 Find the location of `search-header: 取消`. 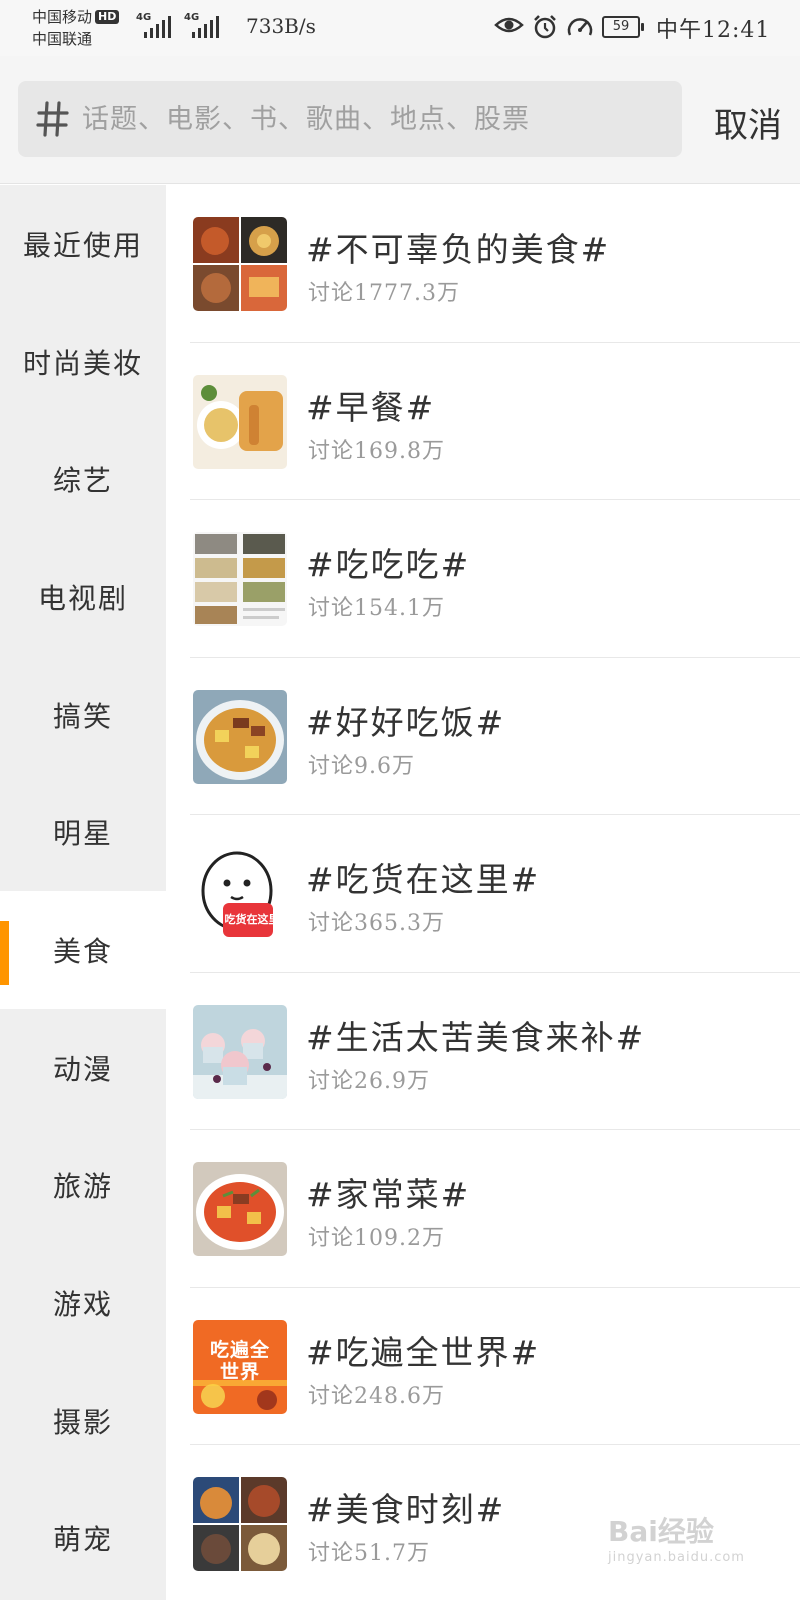

search-header: 取消 is located at coordinates (400, 120).